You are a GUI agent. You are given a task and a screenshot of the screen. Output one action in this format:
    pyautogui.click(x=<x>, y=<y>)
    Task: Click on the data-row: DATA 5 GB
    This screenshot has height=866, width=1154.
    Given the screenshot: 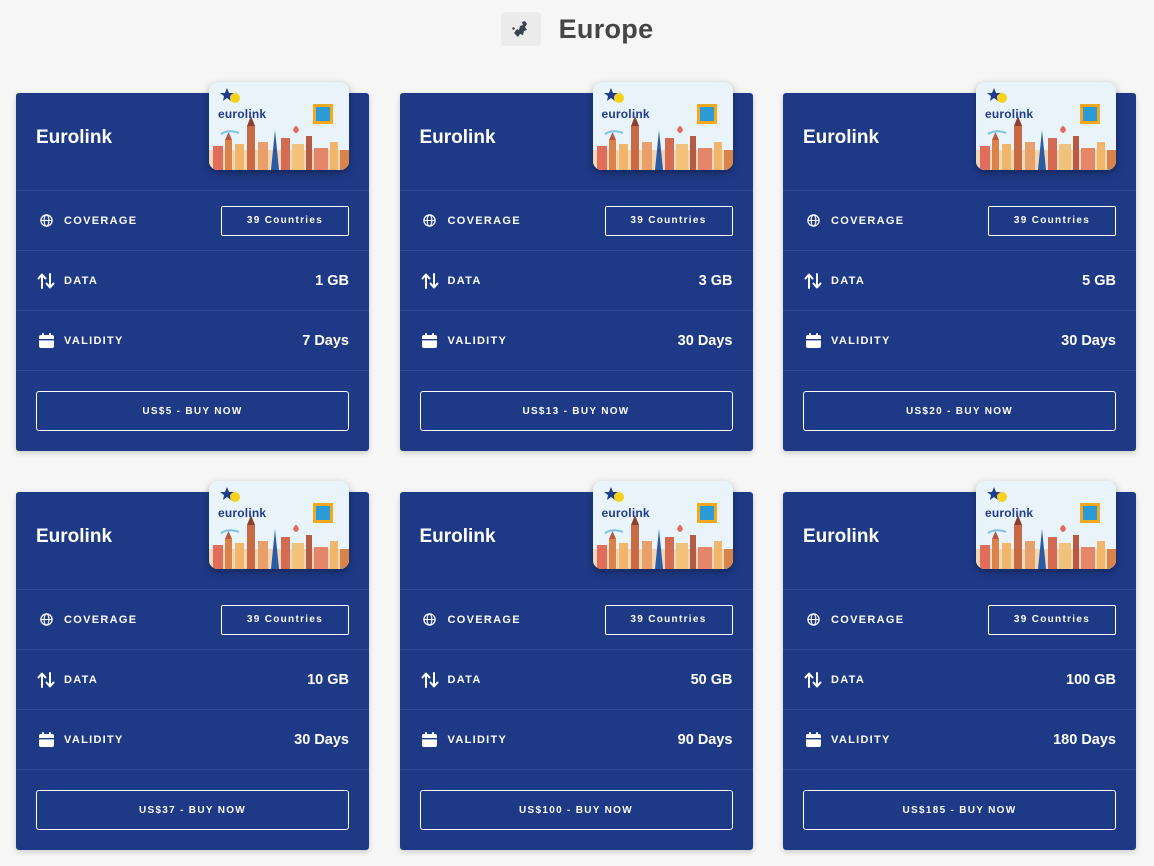 What is the action you would take?
    pyautogui.click(x=959, y=281)
    